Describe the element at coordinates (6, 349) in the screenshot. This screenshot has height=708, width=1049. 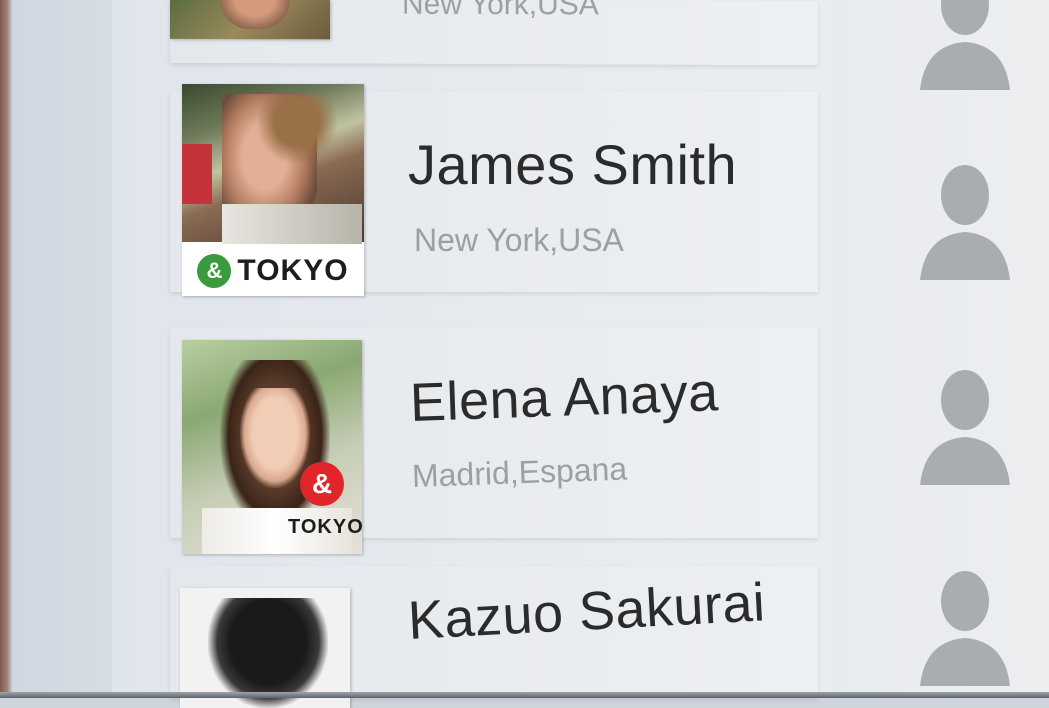
I see `device-bezel` at that location.